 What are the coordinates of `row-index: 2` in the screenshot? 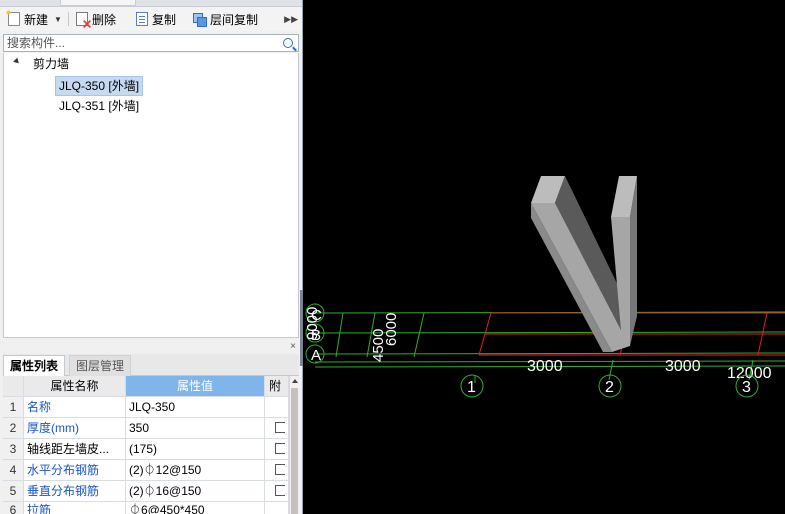 It's located at (13, 428).